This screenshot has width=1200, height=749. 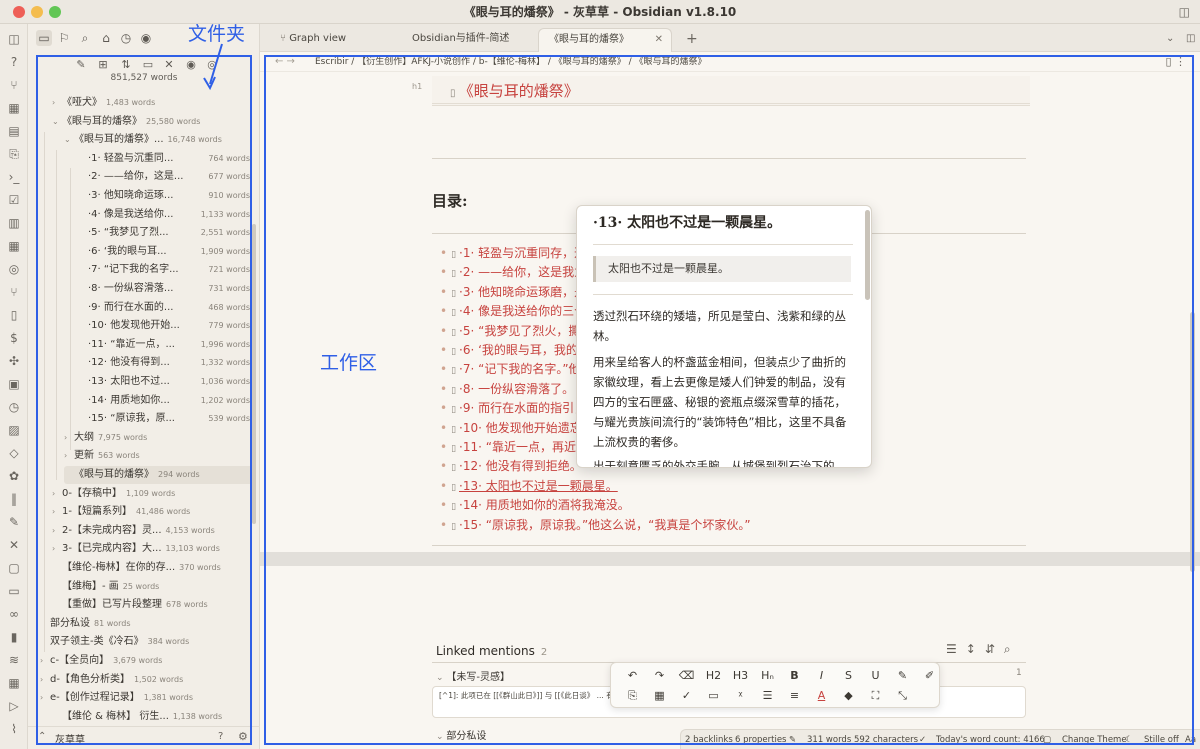 I want to click on file-item: 《眼与耳的燔祭》 294 words, so click(x=160, y=475).